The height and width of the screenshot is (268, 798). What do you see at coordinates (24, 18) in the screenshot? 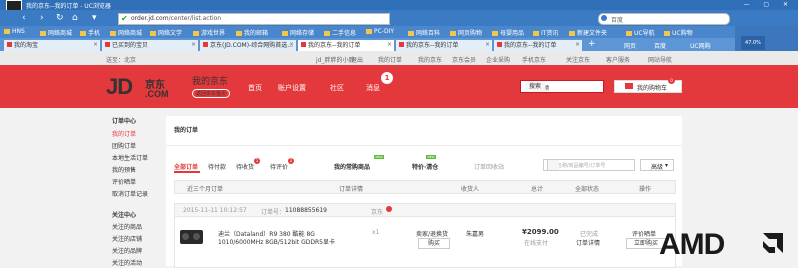
I see `back-button: ‹` at bounding box center [24, 18].